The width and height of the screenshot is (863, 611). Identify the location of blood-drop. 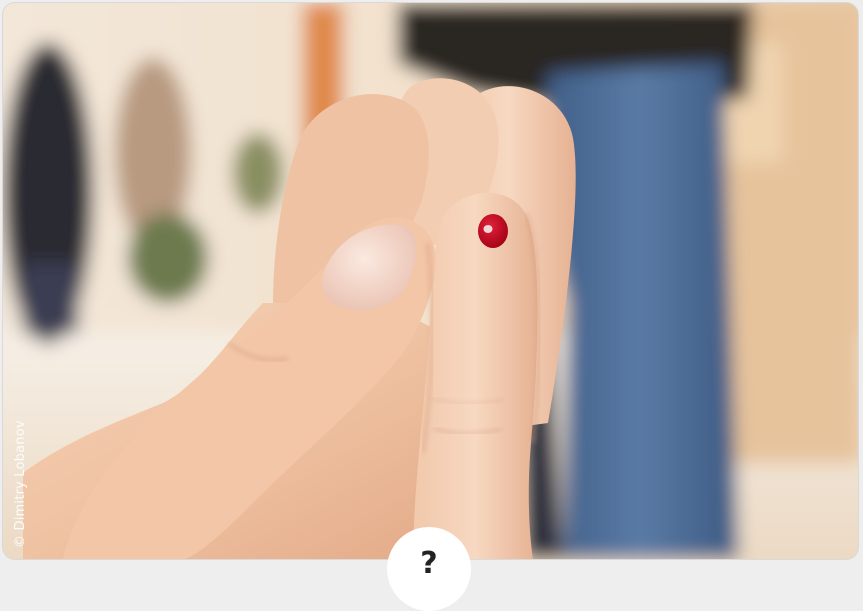
(493, 231).